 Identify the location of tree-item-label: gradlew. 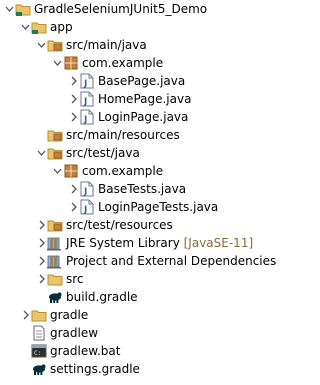
(74, 333).